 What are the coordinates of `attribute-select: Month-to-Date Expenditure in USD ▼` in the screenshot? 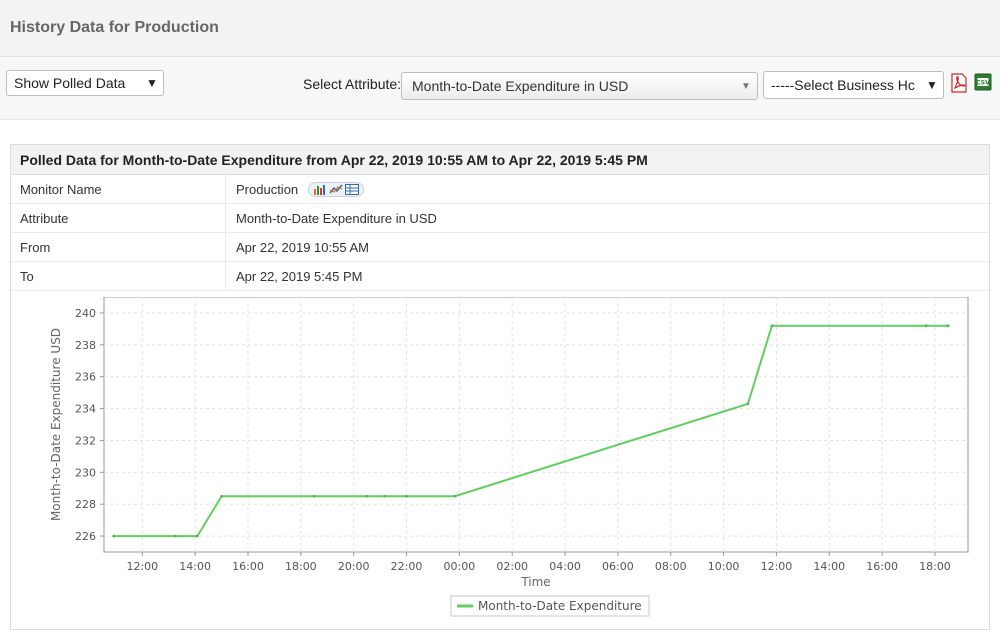 It's located at (579, 86).